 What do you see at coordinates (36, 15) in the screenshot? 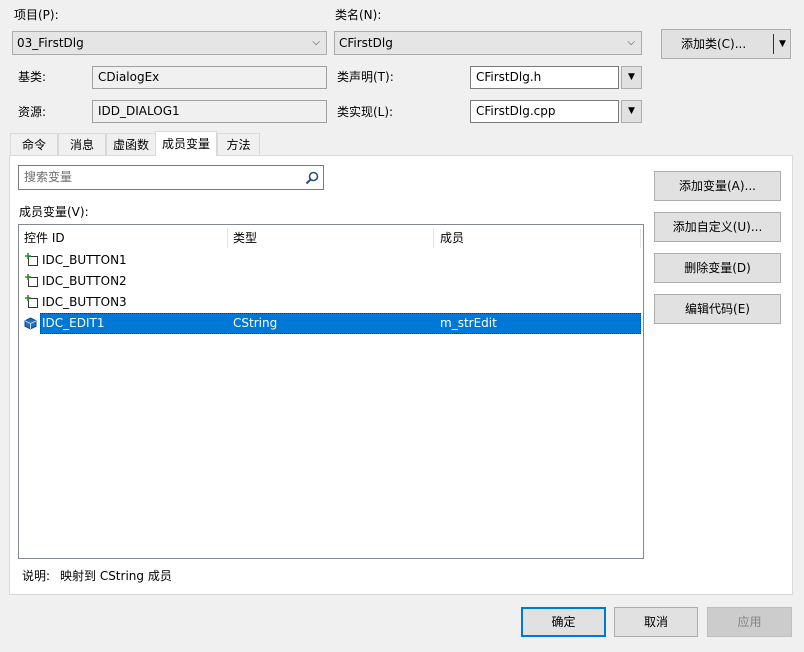
I see `project-label: 项目(P):` at bounding box center [36, 15].